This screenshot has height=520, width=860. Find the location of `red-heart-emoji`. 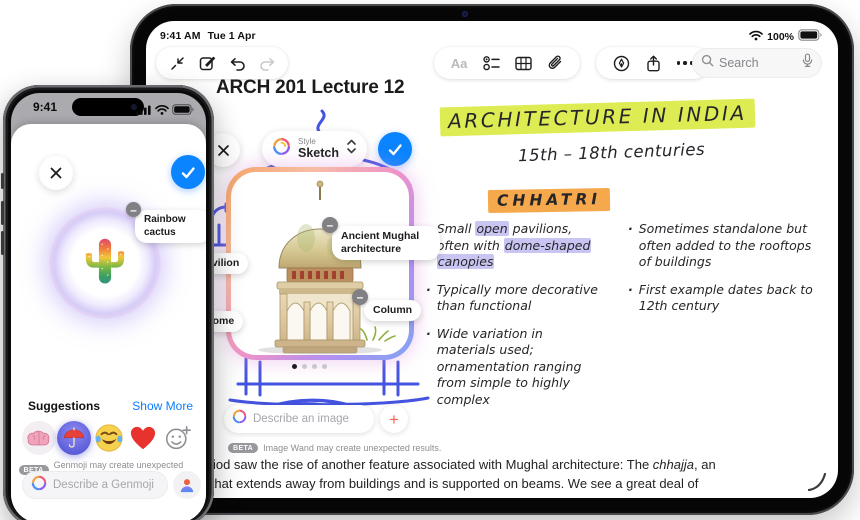

red-heart-emoji is located at coordinates (143, 438).